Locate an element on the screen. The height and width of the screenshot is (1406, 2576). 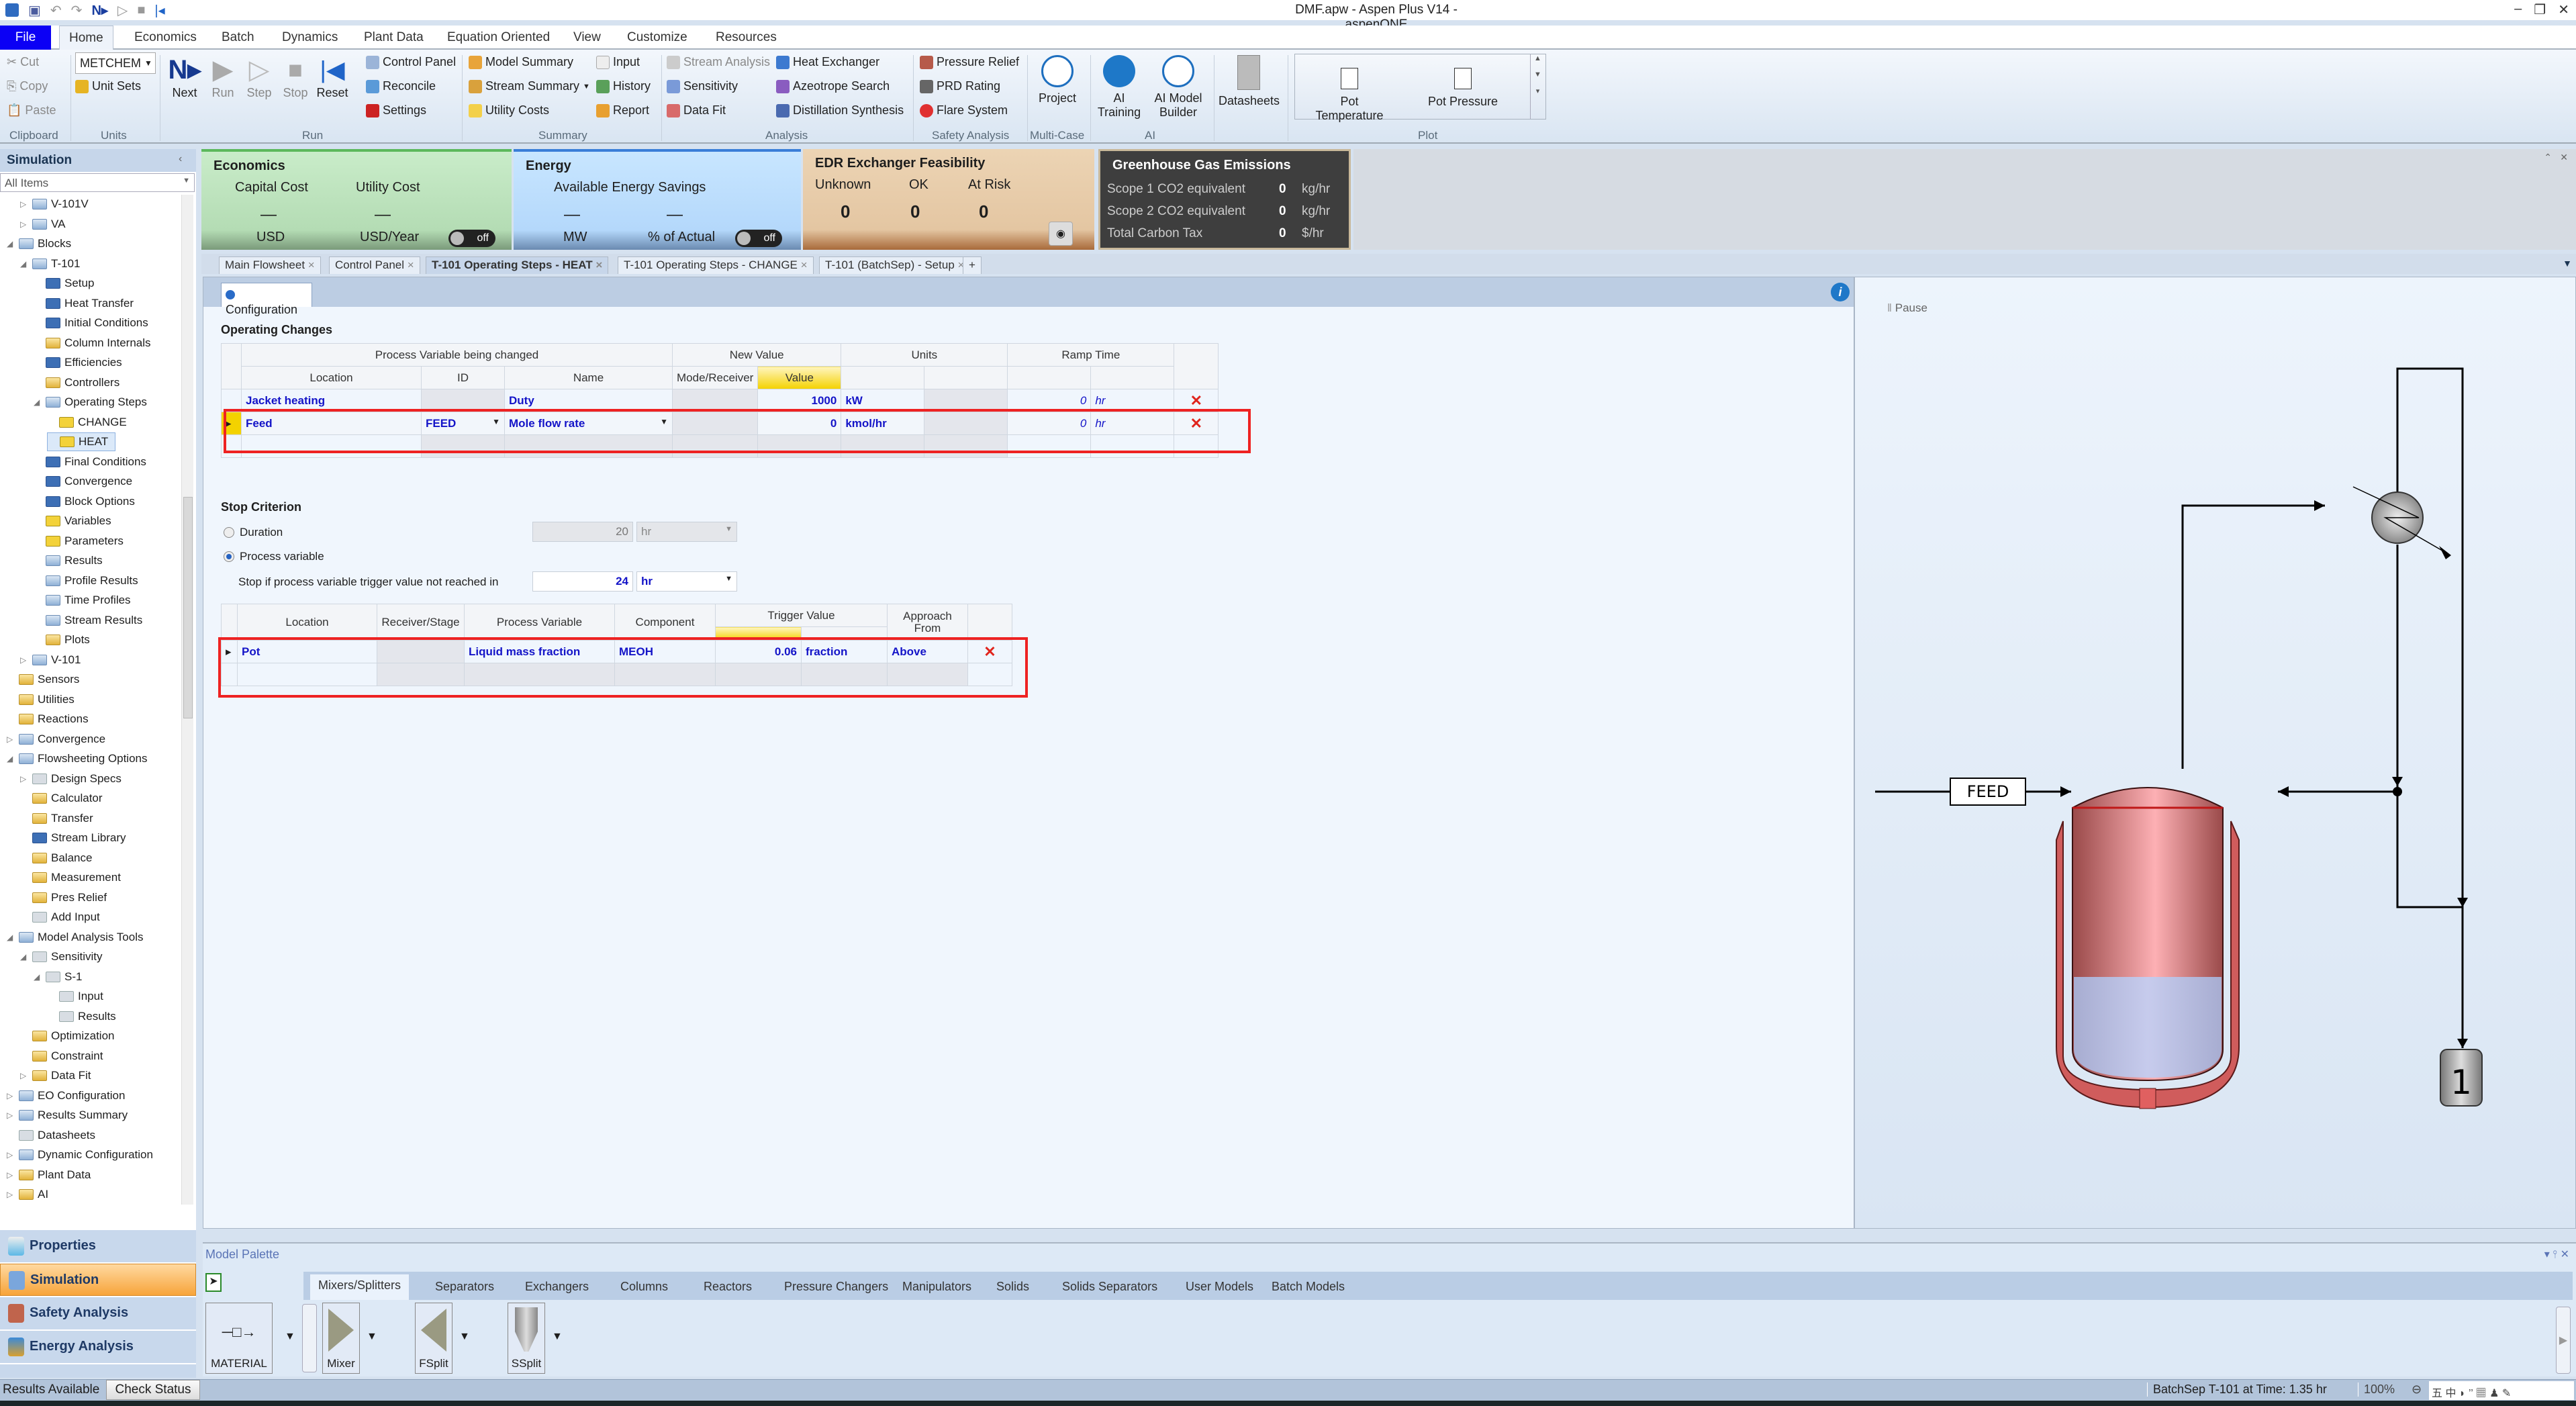
gallery-scroll: ▲ ▼ ▾ is located at coordinates (1537, 87).